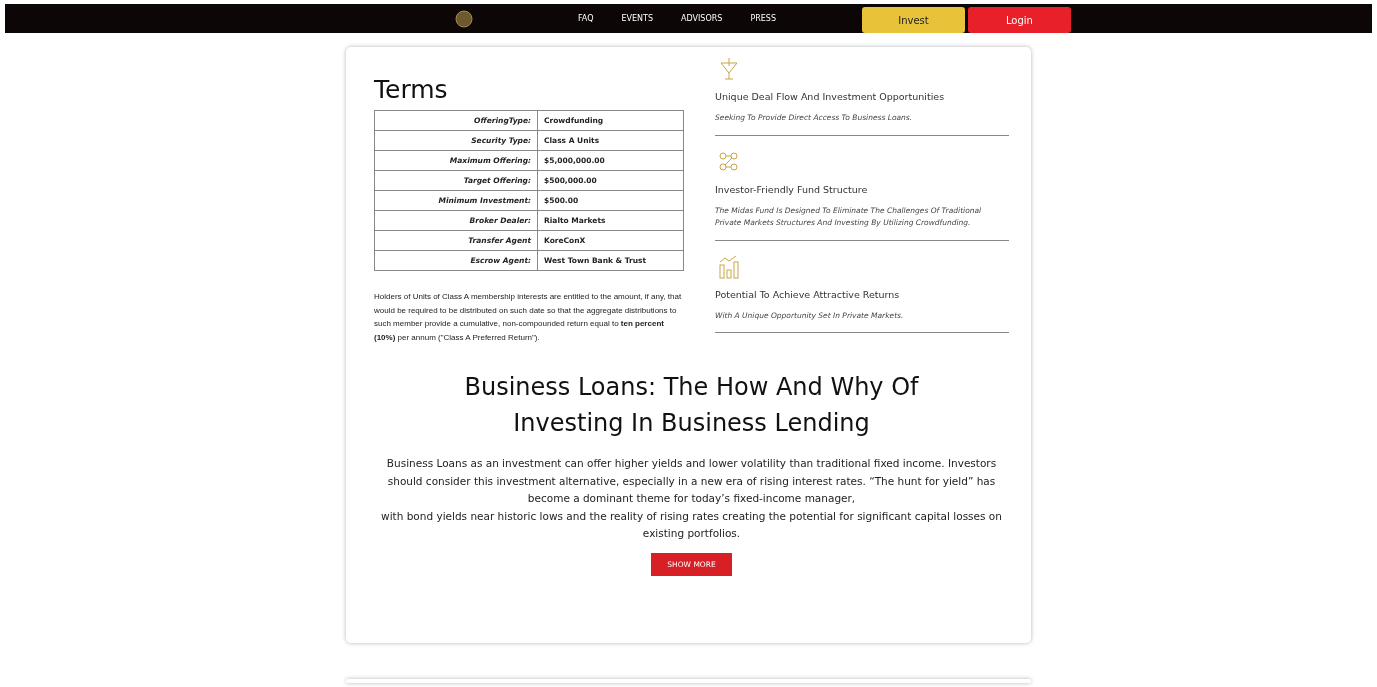 The image size is (1377, 687). I want to click on article-heading: Business Loans: The How And Why Of Investing In Business Lending, so click(691, 405).